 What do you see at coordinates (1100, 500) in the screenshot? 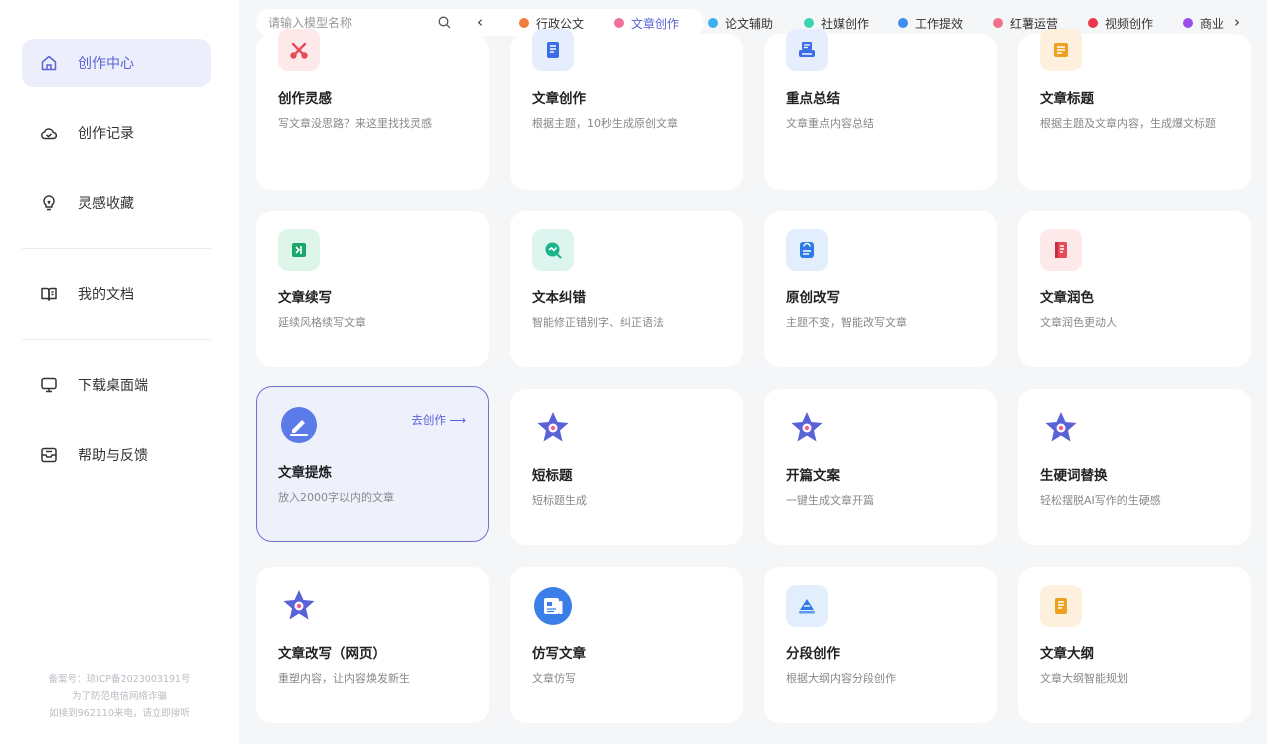
I see `card-description: 轻松摆脱AI写作的生硬感` at bounding box center [1100, 500].